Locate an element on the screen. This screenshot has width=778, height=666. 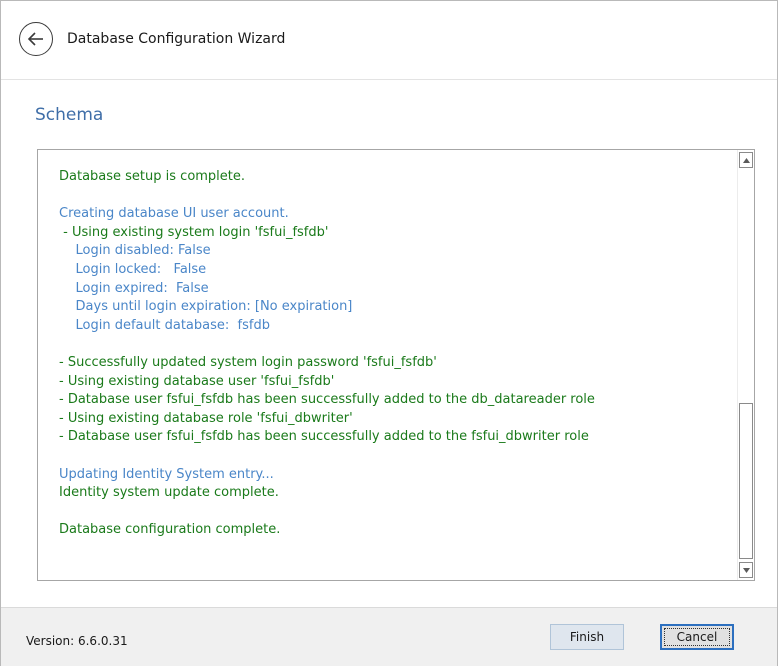
section-title: Schema is located at coordinates (69, 115).